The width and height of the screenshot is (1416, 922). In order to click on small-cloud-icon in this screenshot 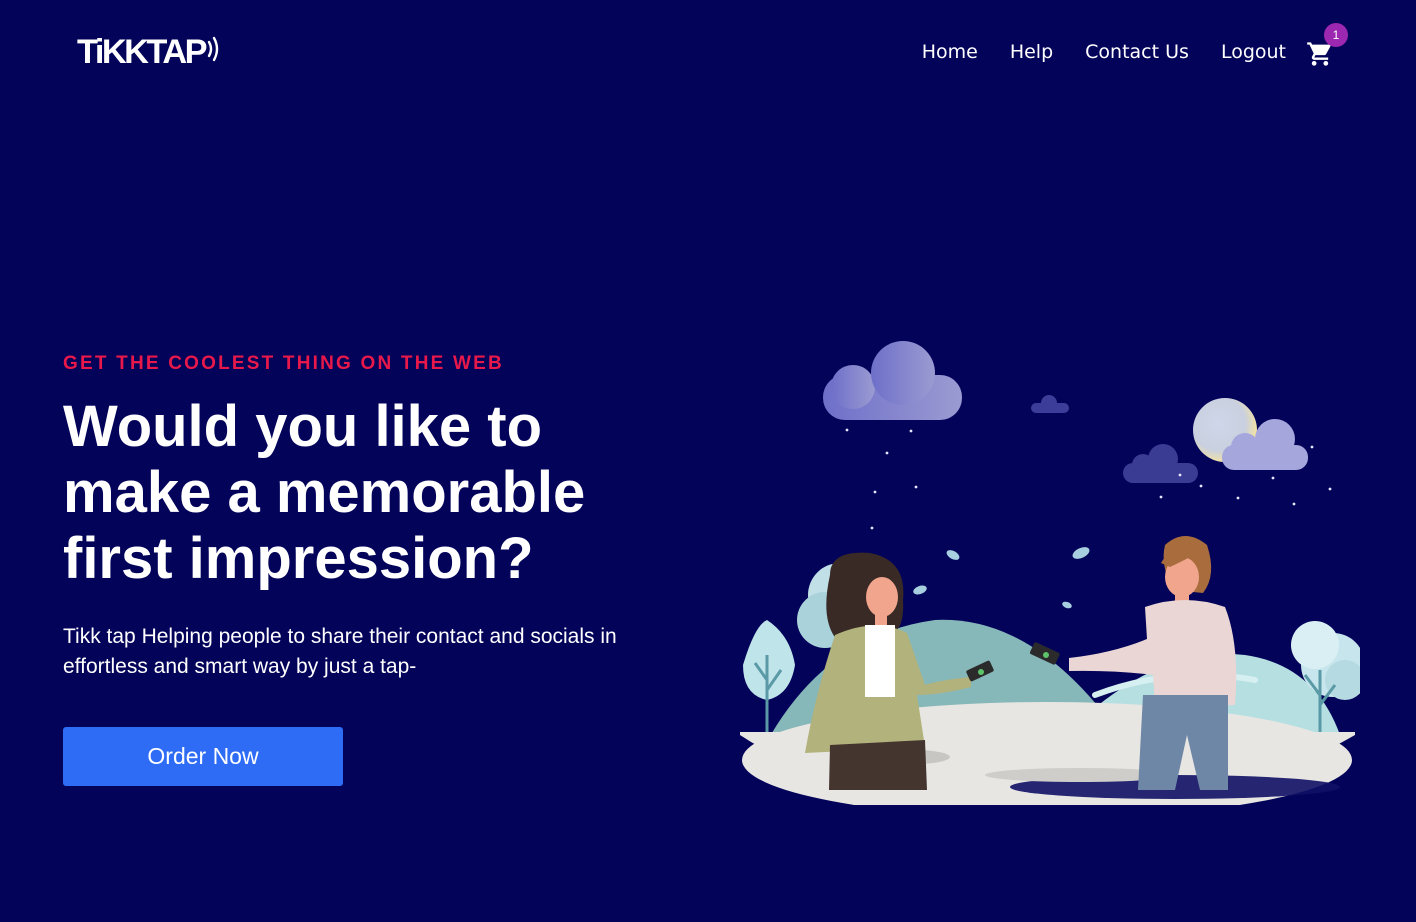, I will do `click(1050, 404)`.